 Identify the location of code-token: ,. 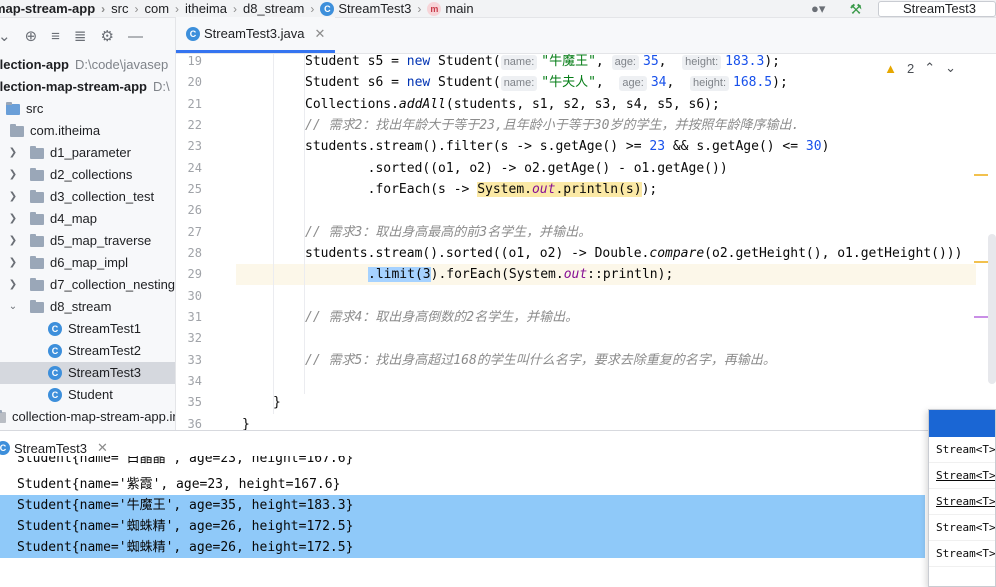
(603, 61).